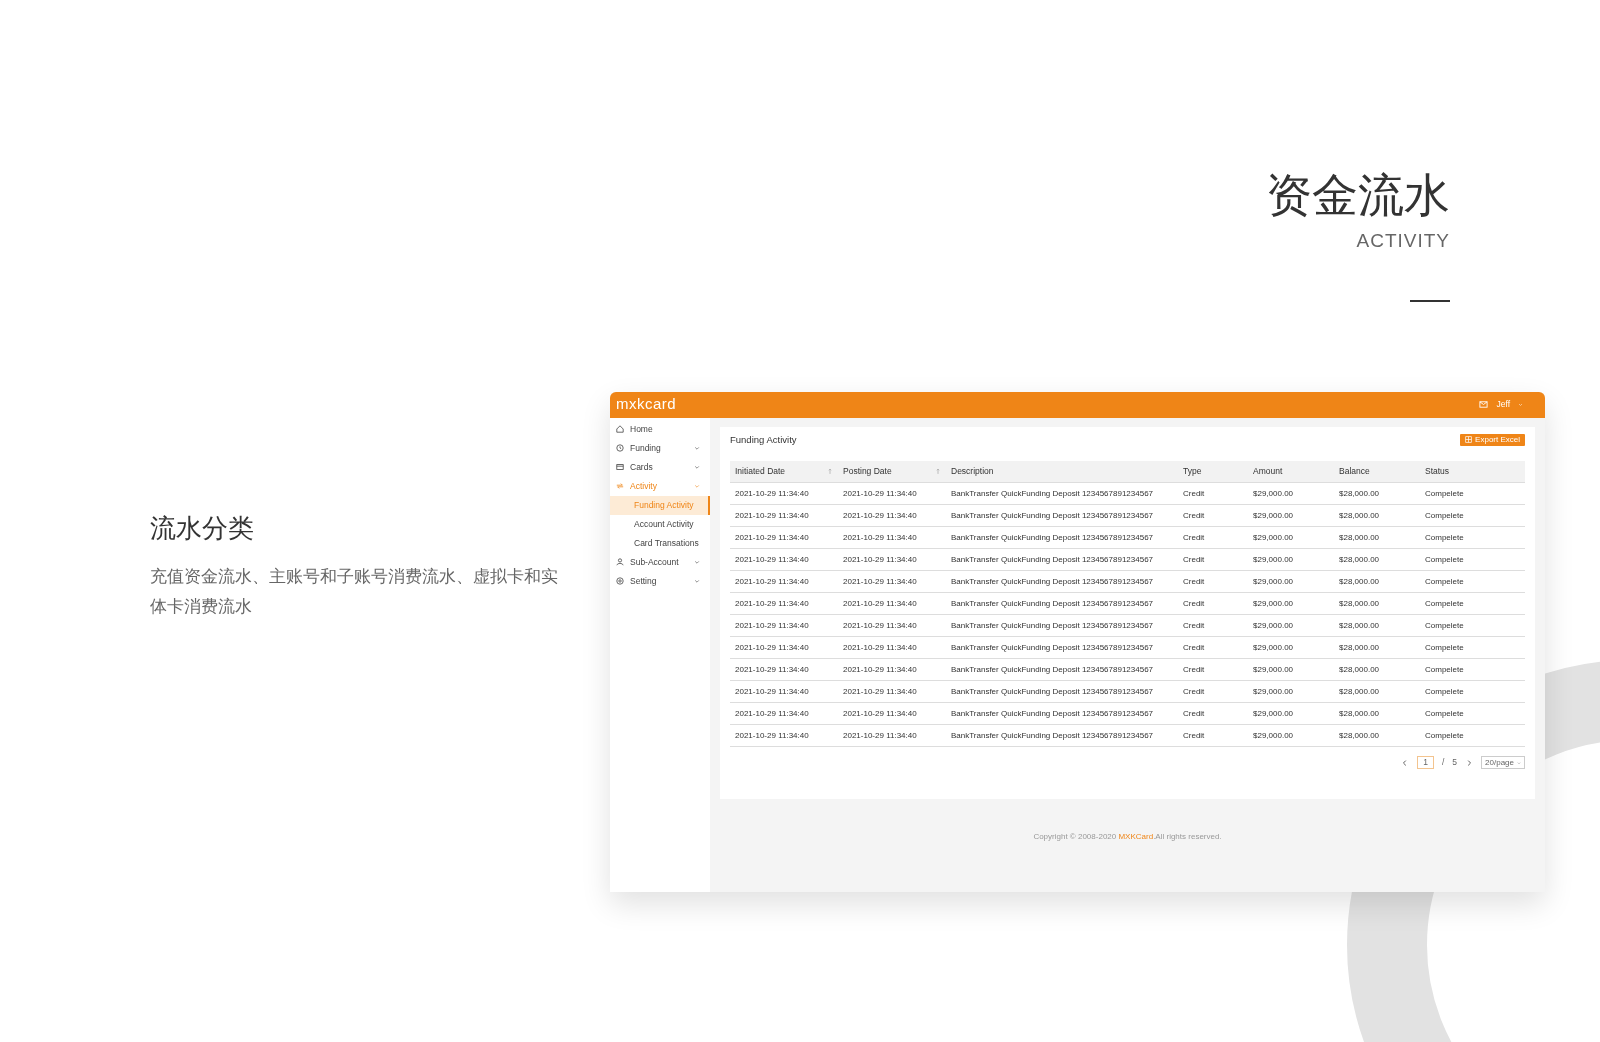  I want to click on column-header: Status, so click(1472, 471).